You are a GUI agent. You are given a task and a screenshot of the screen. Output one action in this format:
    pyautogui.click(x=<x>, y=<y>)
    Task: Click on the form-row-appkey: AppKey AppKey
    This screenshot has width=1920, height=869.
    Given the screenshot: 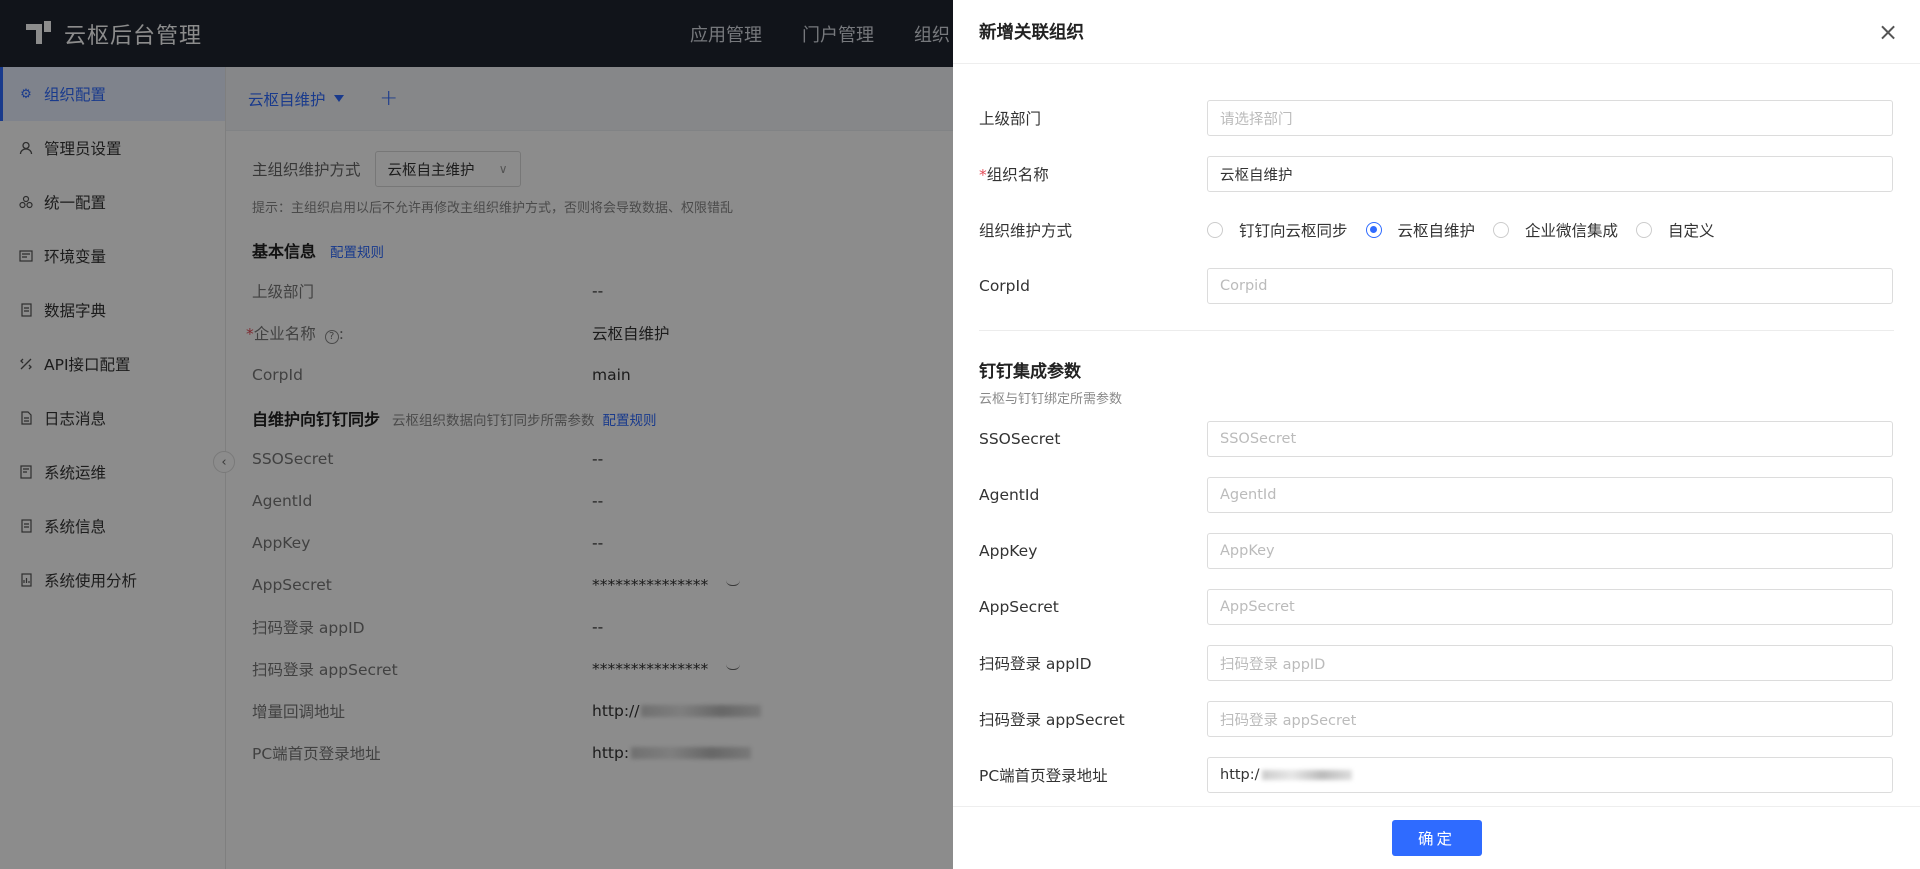 What is the action you would take?
    pyautogui.click(x=1436, y=551)
    